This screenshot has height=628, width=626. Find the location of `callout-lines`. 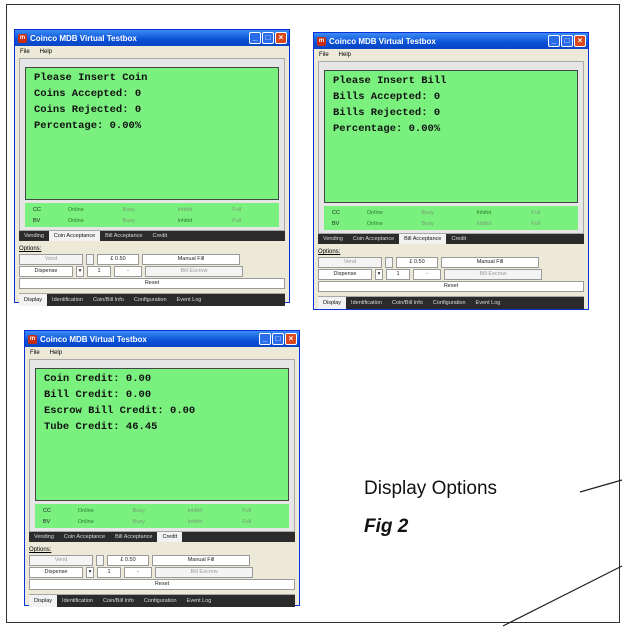

callout-lines is located at coordinates (562, 553).